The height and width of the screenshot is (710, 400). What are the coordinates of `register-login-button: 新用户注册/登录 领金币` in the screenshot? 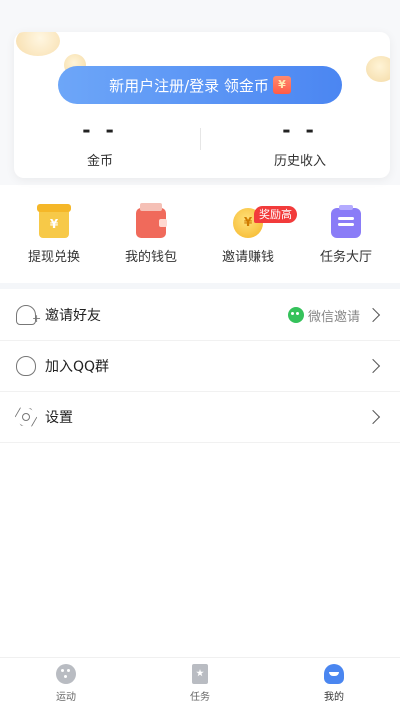 It's located at (200, 85).